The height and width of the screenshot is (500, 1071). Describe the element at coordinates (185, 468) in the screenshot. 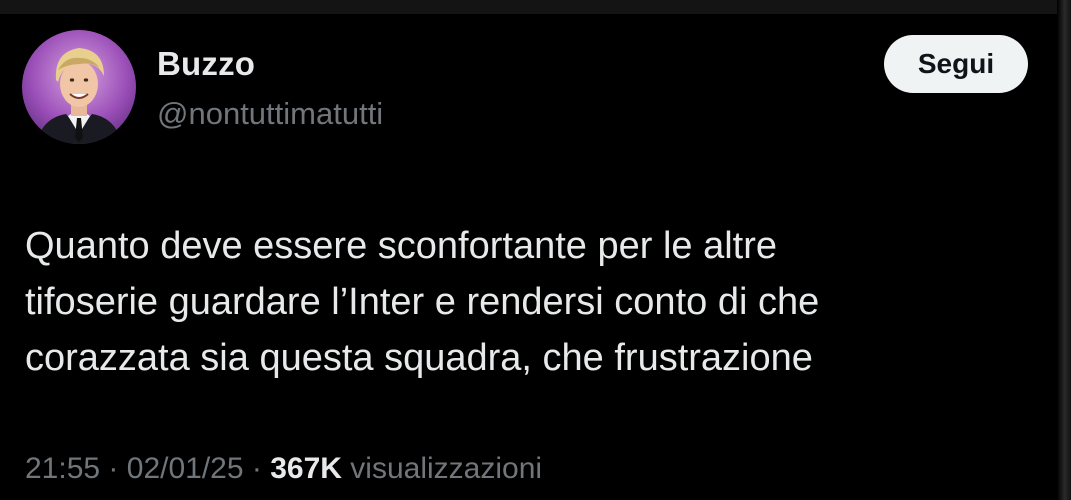

I see `tweet-date: 02/01/25` at that location.